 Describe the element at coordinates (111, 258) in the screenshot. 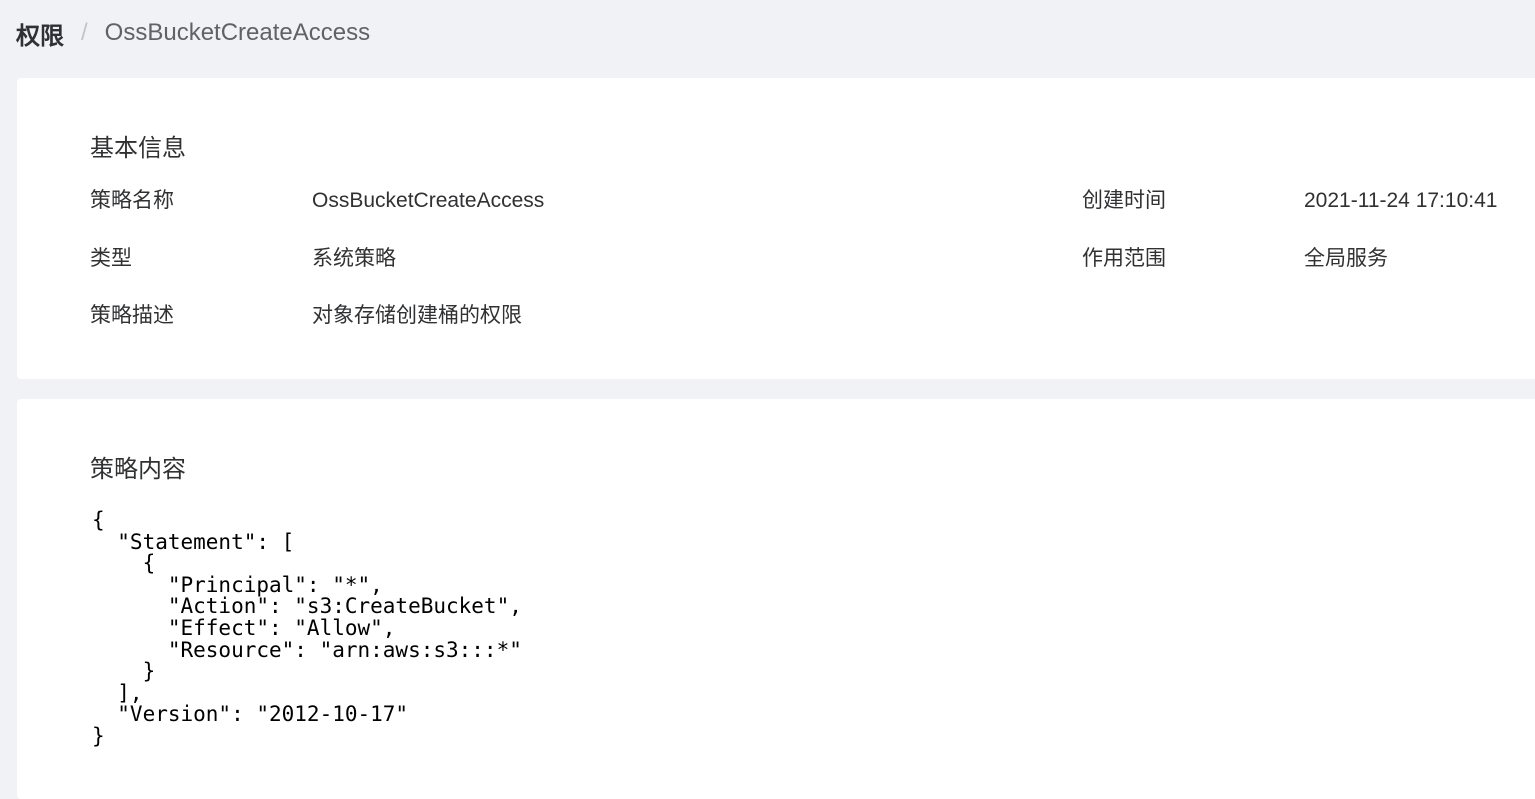

I see `type-label: 类型` at that location.